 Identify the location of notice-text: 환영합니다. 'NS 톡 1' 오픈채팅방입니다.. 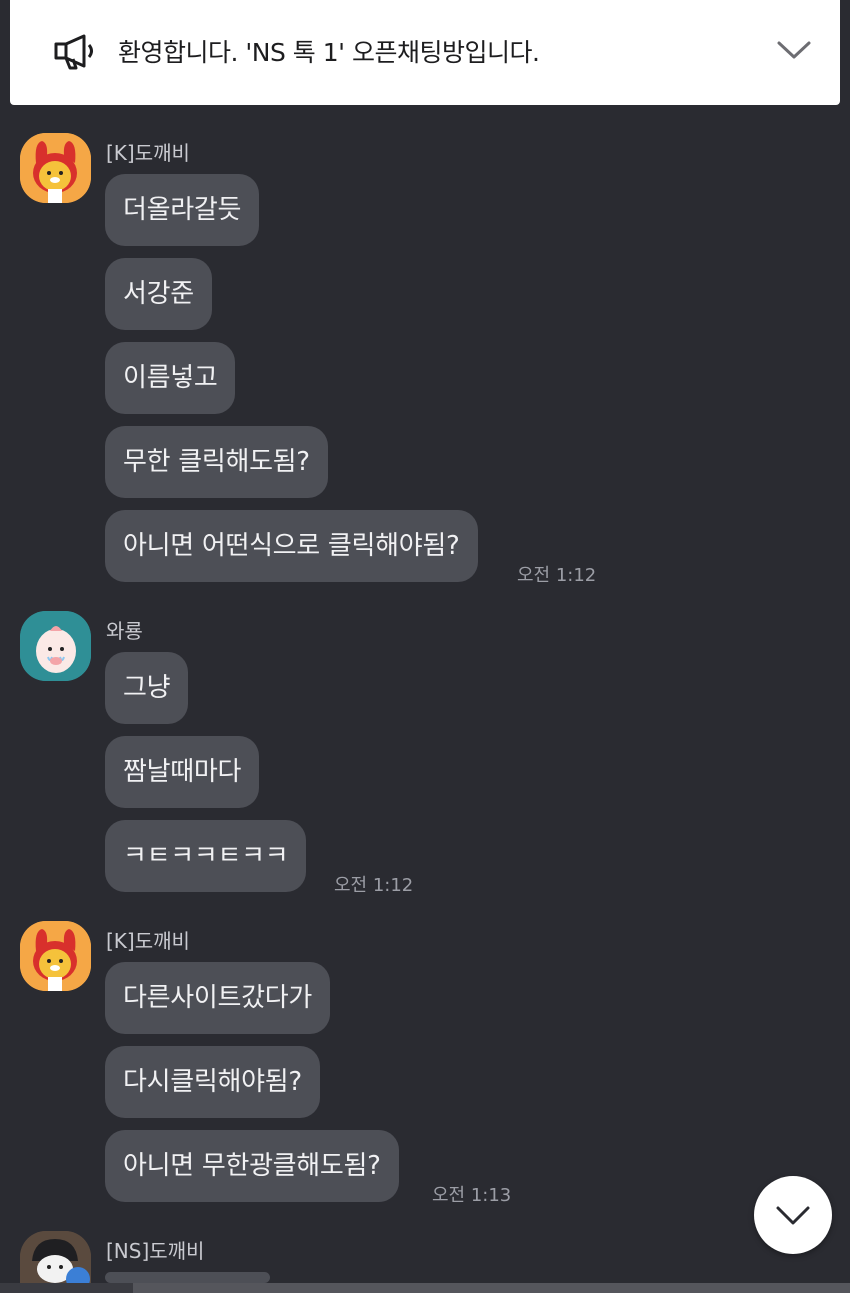
(329, 52).